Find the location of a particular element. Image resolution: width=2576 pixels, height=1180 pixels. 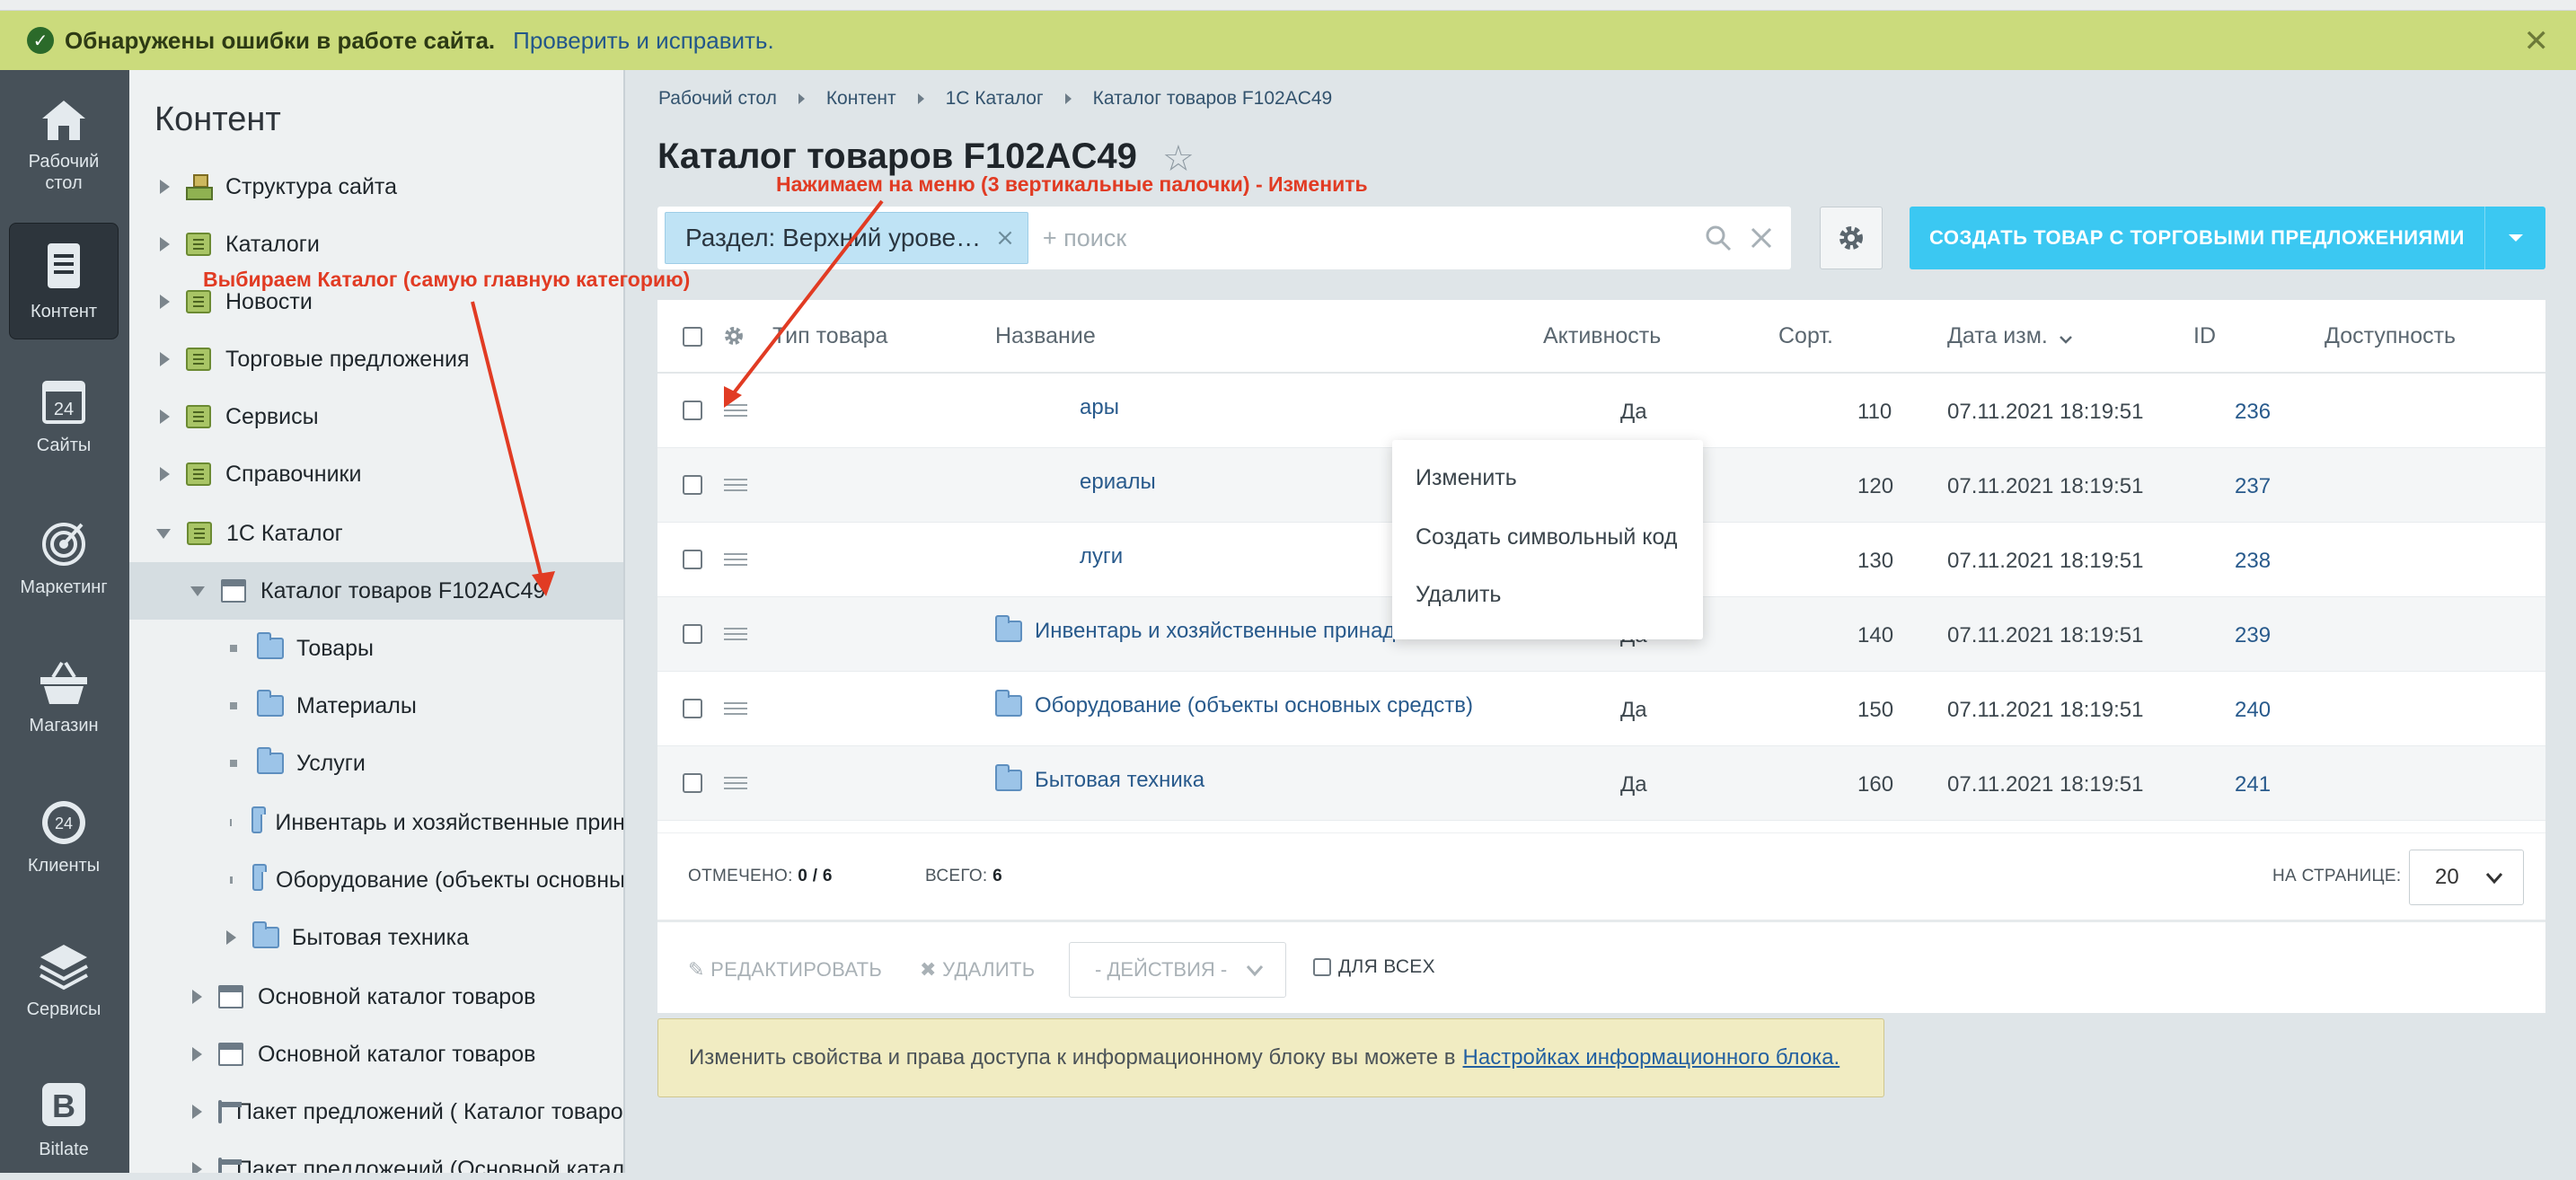

annotation-arrows is located at coordinates (677, 397).